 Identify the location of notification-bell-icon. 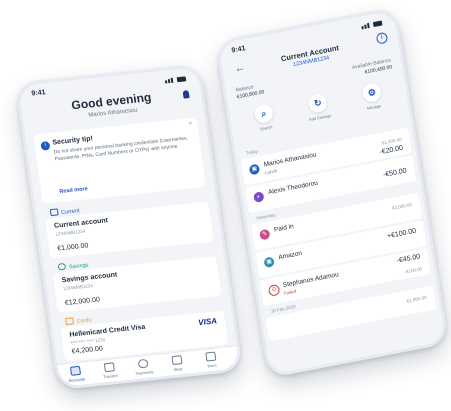
(186, 94).